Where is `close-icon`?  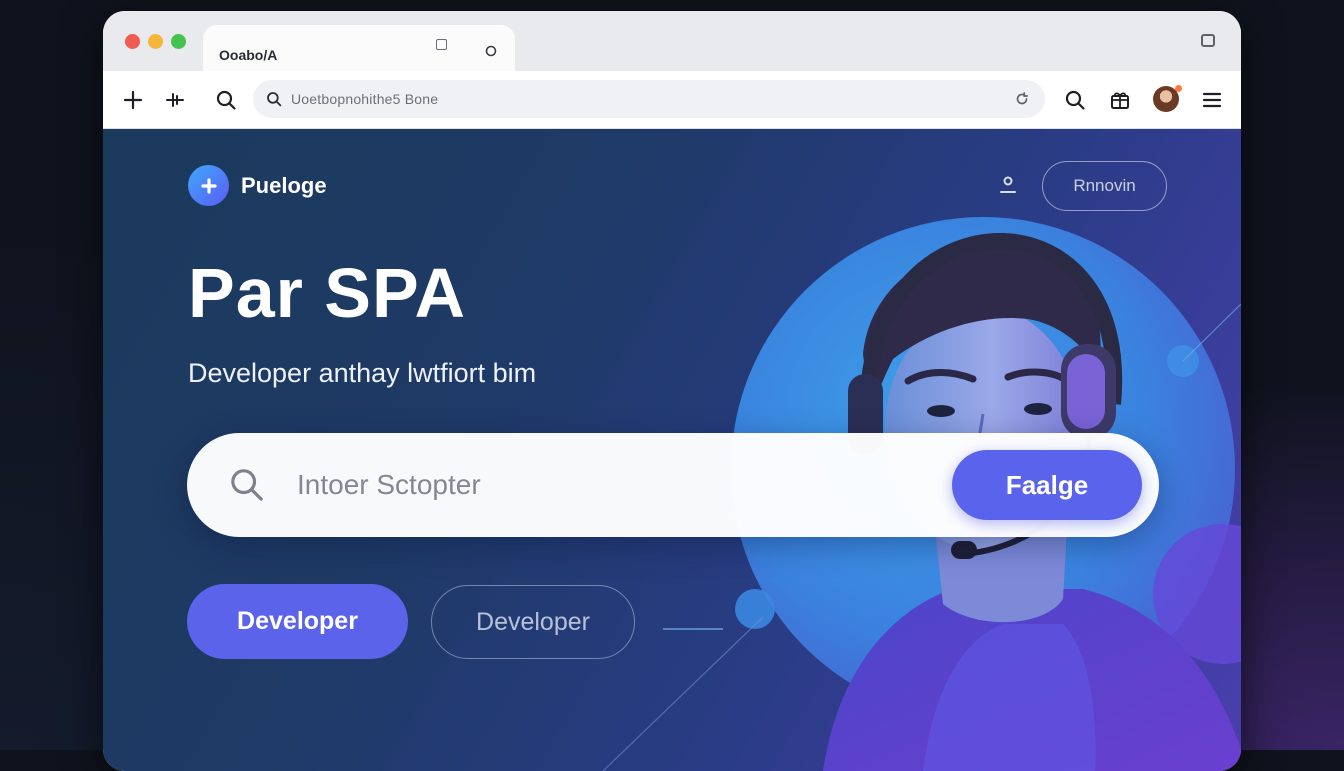
close-icon is located at coordinates (491, 52).